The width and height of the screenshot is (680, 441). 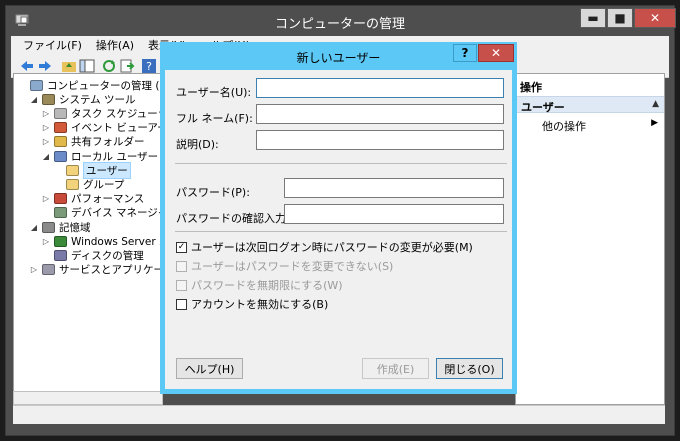 I want to click on tree-horizontal-scrollbar, so click(x=88, y=398).